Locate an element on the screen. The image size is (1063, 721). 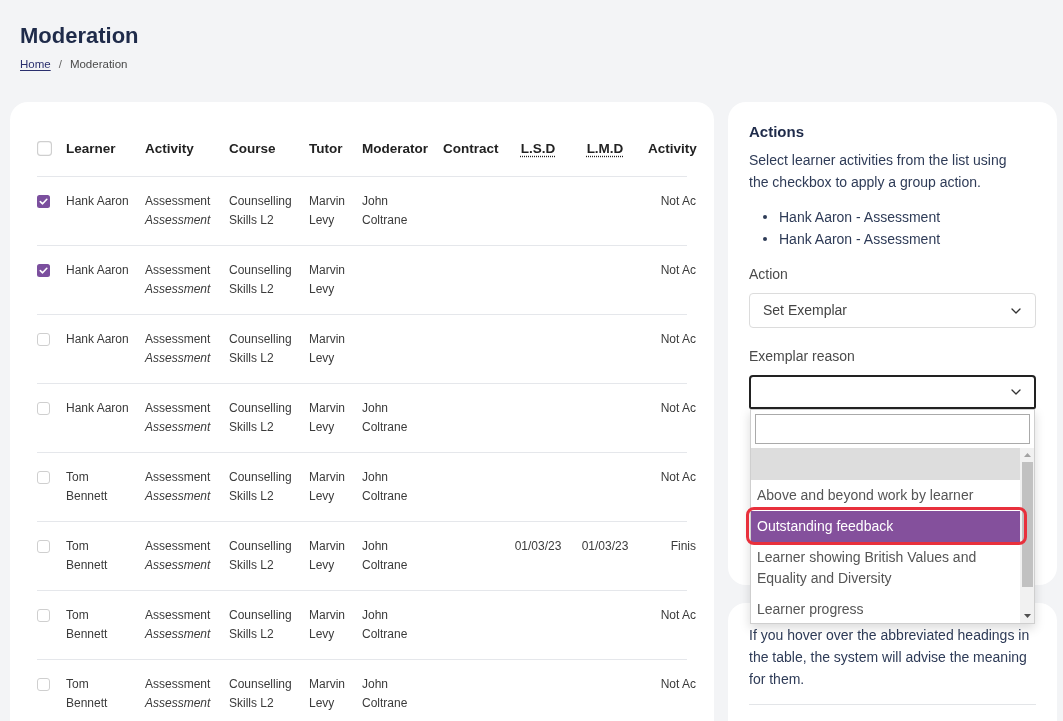
dropdown-option: Learner progress is located at coordinates (885, 608).